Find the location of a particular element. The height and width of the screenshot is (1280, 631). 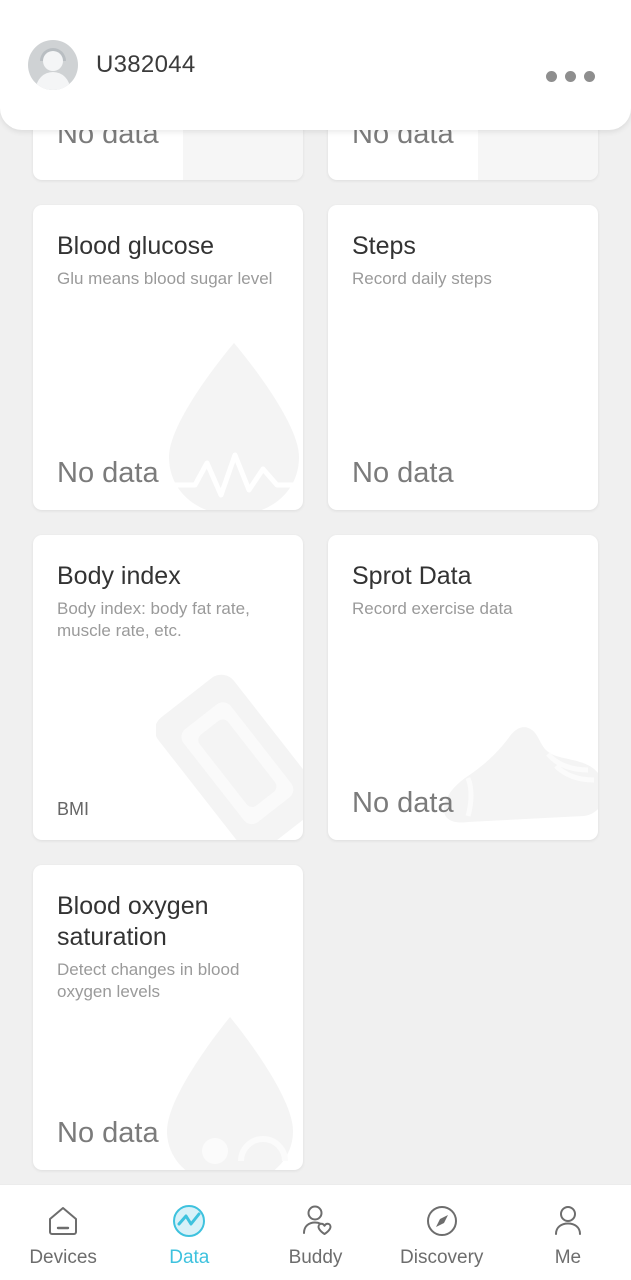

person-icon is located at coordinates (567, 1220).